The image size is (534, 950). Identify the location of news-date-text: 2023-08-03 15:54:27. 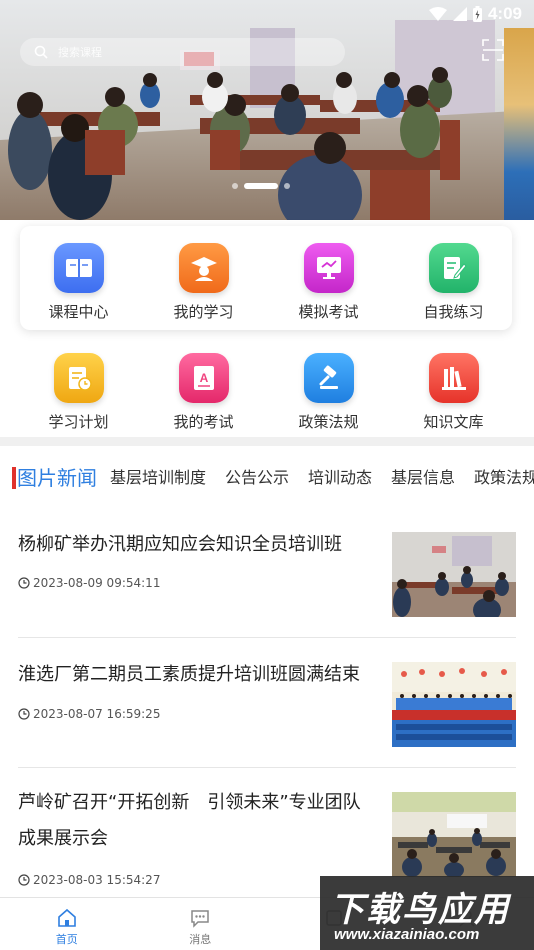
(97, 880).